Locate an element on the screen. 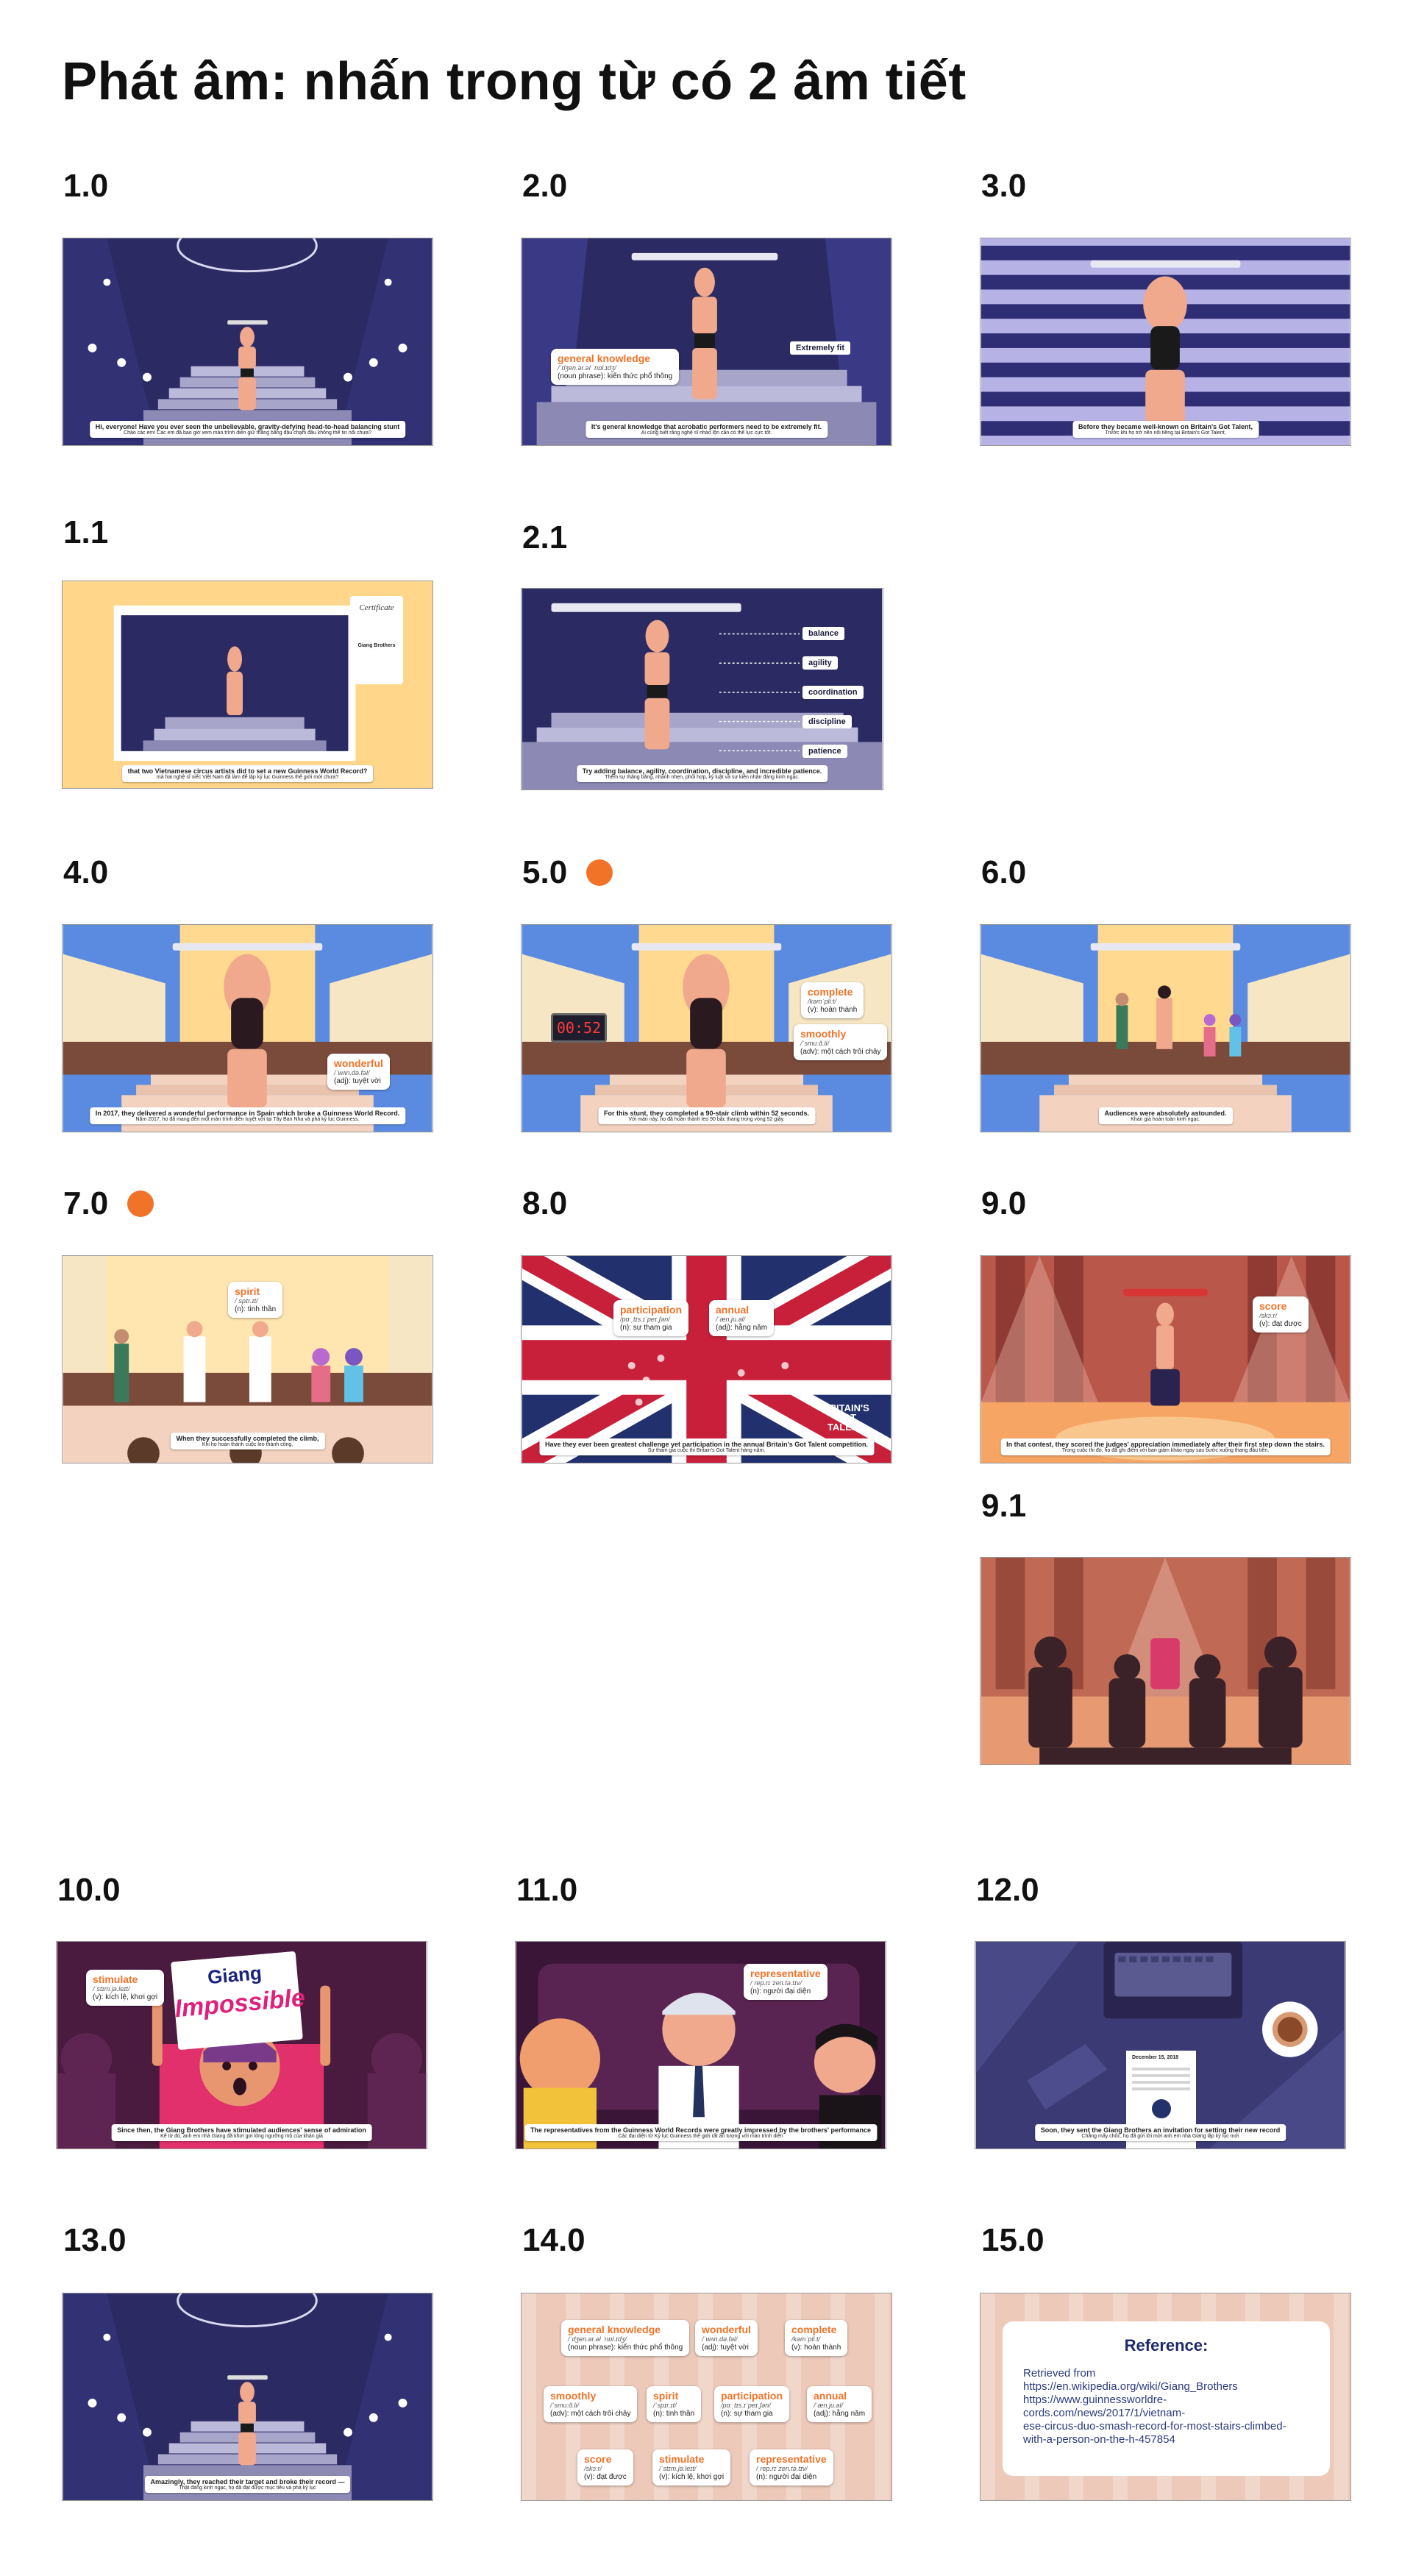  frame-label-3-0: 3.0 is located at coordinates (1004, 186).